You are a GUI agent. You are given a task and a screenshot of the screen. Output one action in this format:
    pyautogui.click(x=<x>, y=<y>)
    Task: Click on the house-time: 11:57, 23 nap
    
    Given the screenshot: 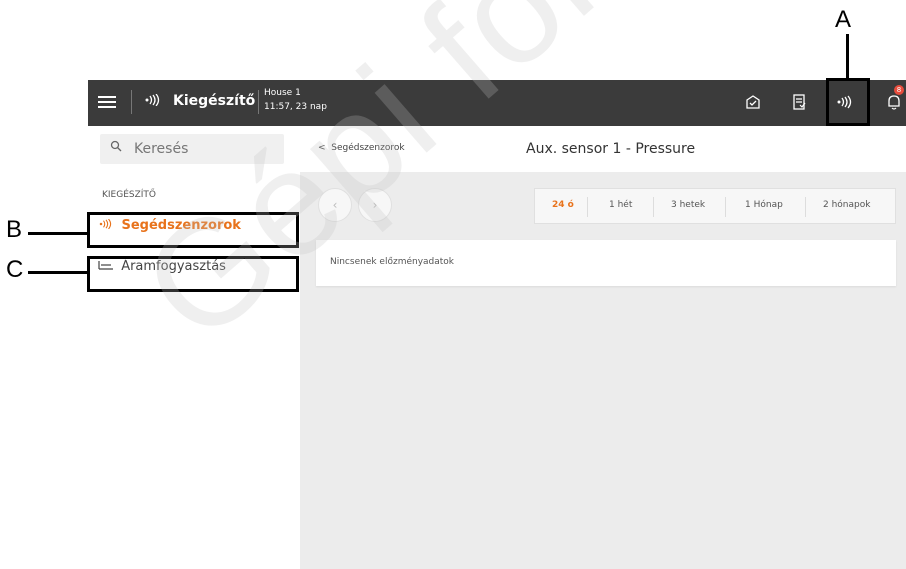 What is the action you would take?
    pyautogui.click(x=295, y=107)
    